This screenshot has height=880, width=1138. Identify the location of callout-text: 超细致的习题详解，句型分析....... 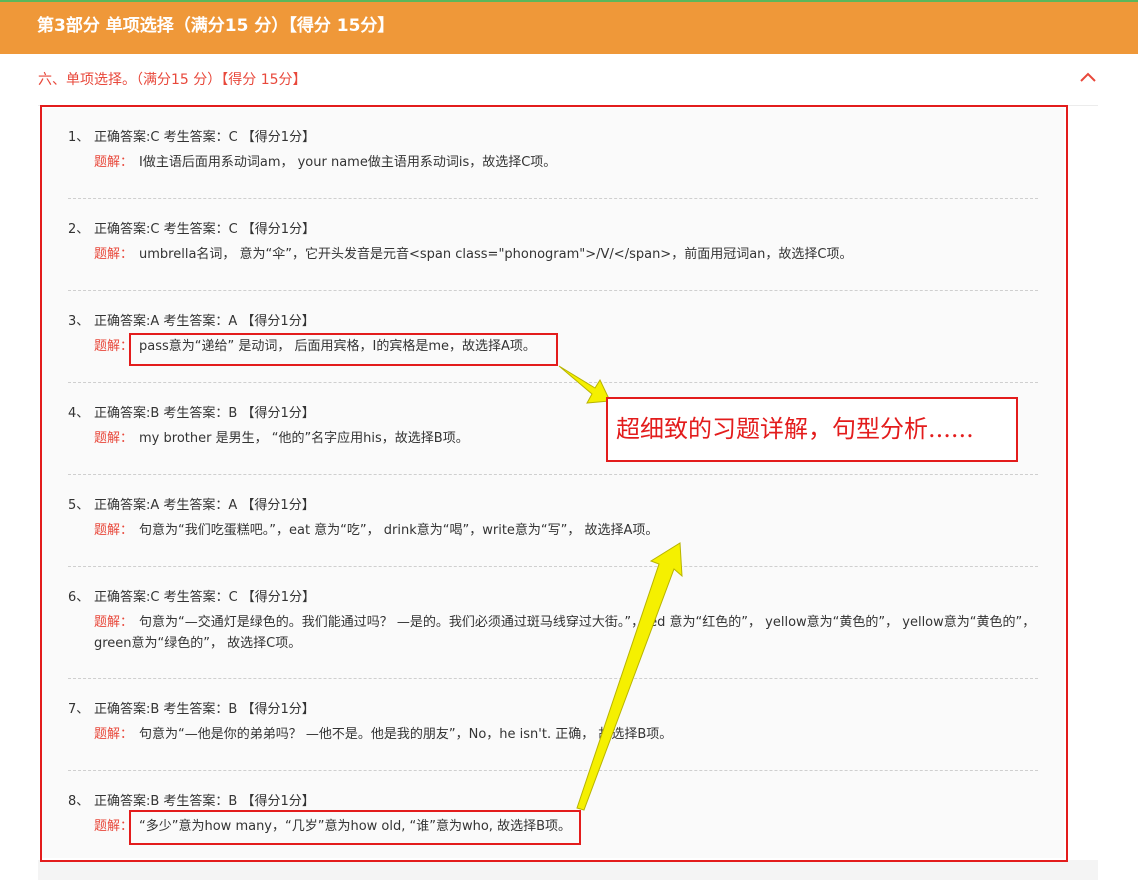
(795, 429).